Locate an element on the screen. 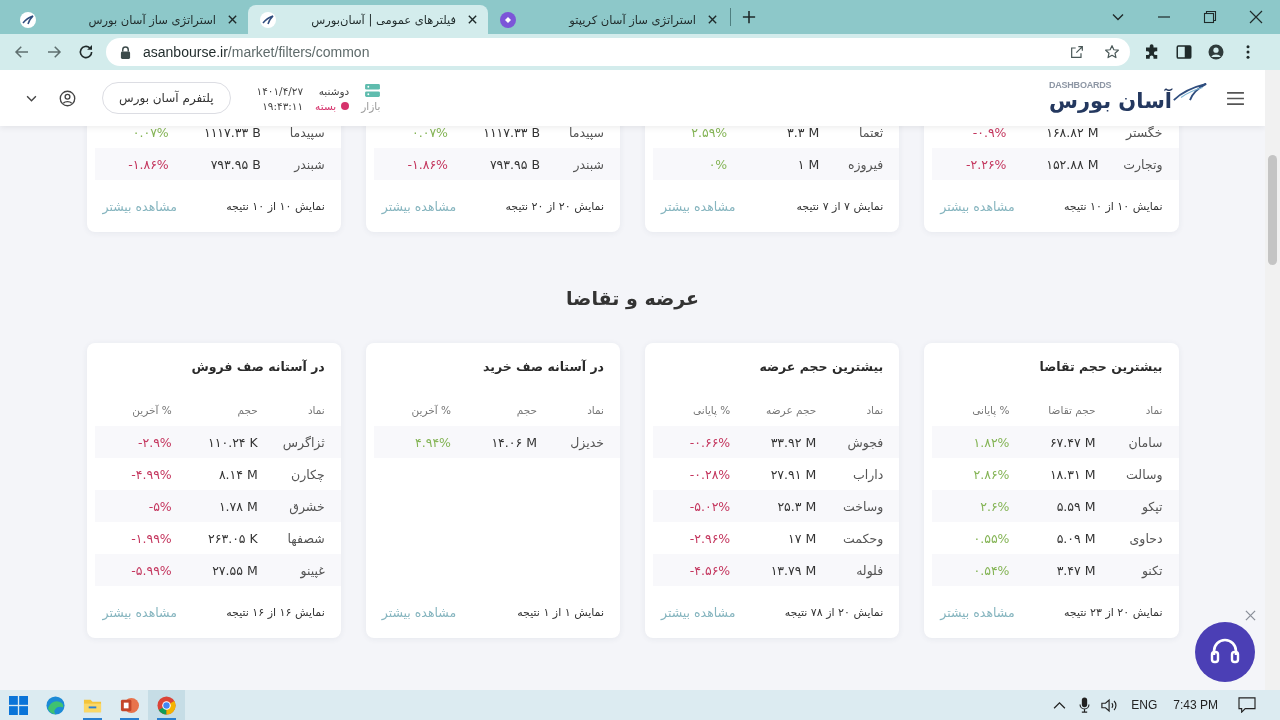 The image size is (1280, 720). symbol-cell: تکنو is located at coordinates (1152, 570).